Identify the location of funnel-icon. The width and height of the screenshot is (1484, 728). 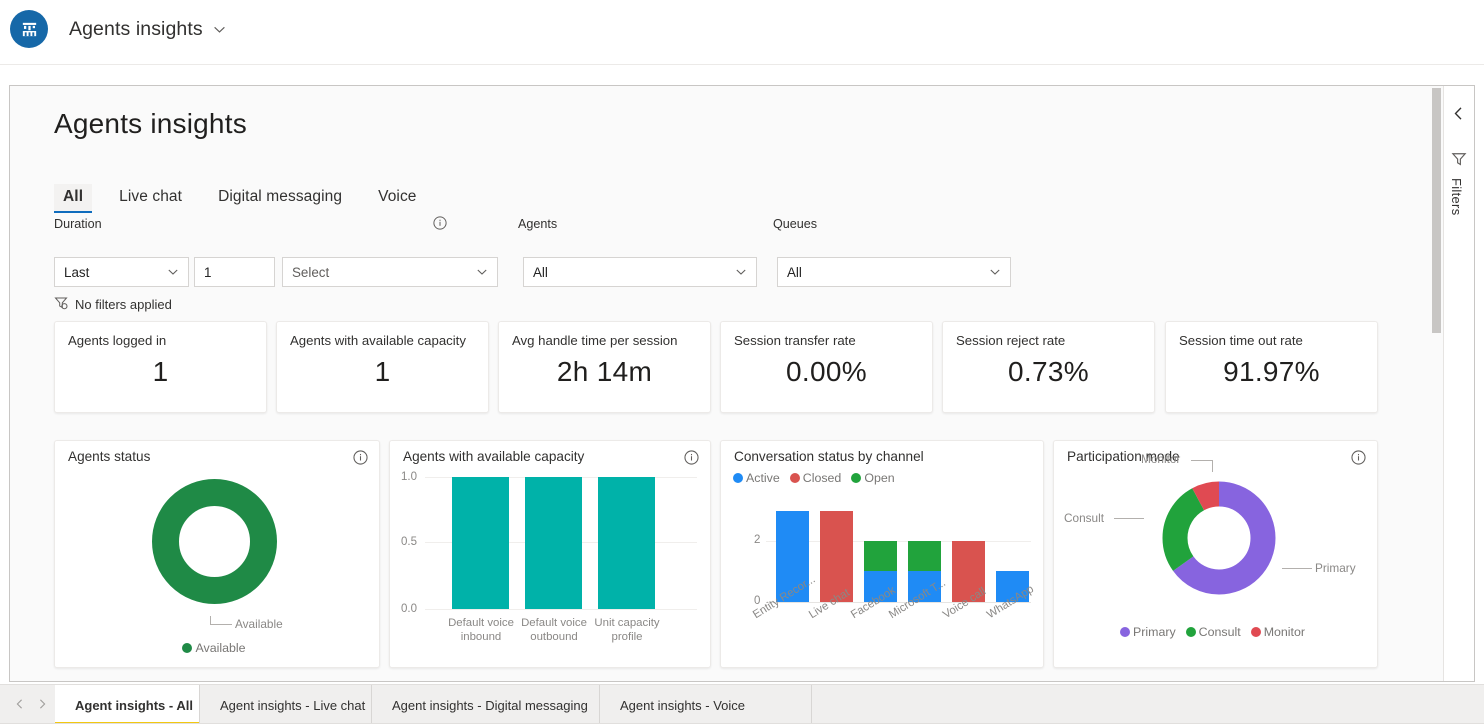
(1460, 160).